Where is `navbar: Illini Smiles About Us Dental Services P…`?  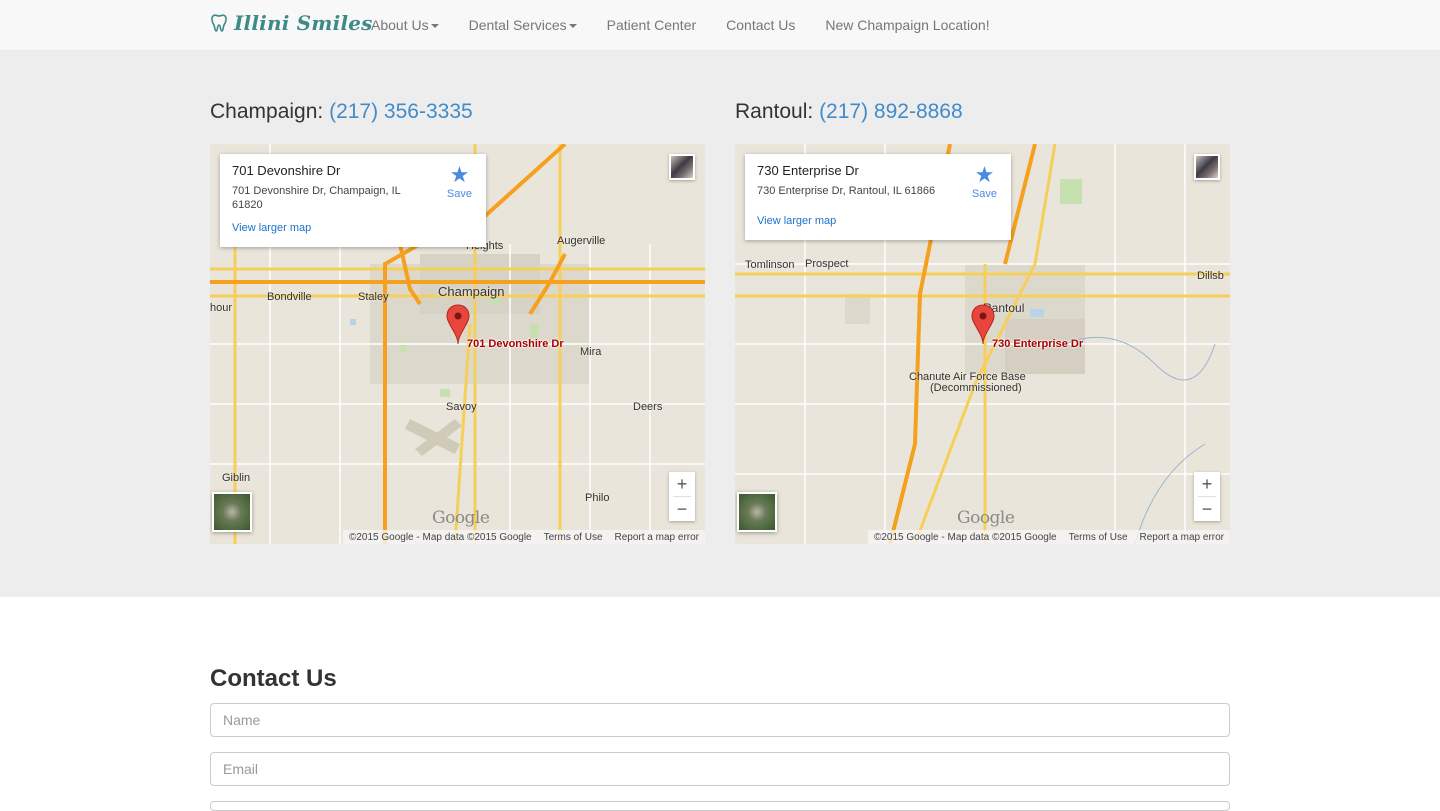 navbar: Illini Smiles About Us Dental Services P… is located at coordinates (720, 25).